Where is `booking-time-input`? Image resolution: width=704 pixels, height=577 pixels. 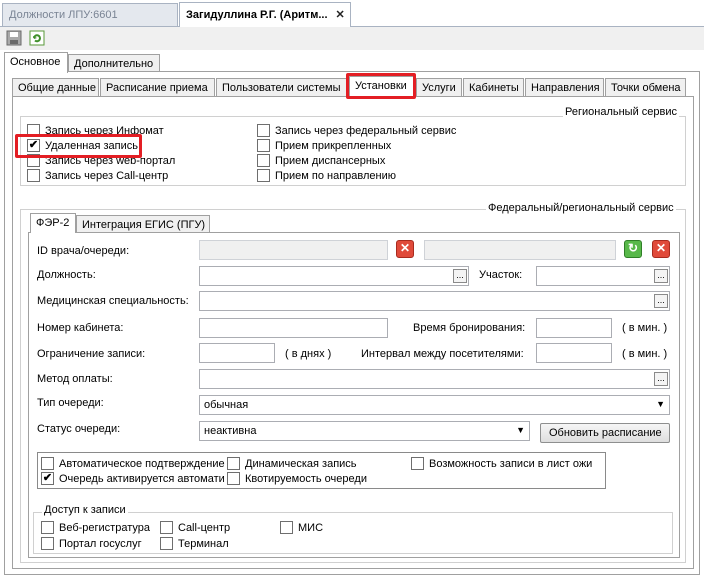 booking-time-input is located at coordinates (574, 328).